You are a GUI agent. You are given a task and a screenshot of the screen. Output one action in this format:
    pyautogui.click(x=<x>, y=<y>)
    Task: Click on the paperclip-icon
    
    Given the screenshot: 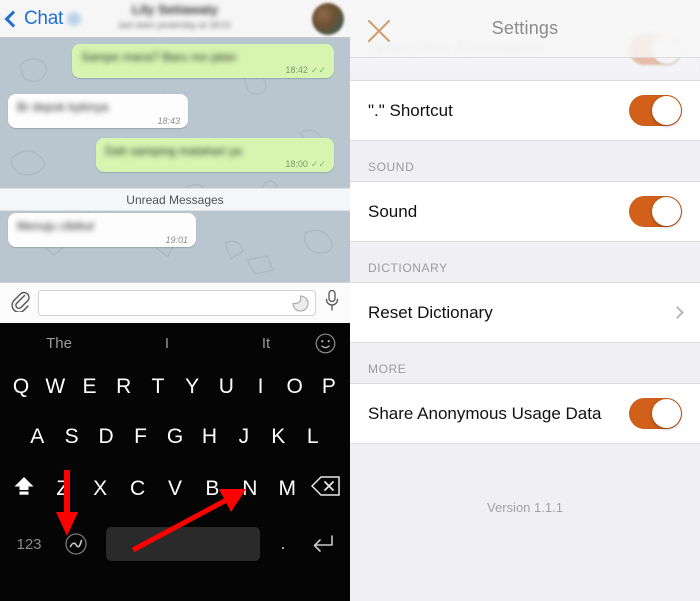 What is the action you would take?
    pyautogui.click(x=20, y=303)
    